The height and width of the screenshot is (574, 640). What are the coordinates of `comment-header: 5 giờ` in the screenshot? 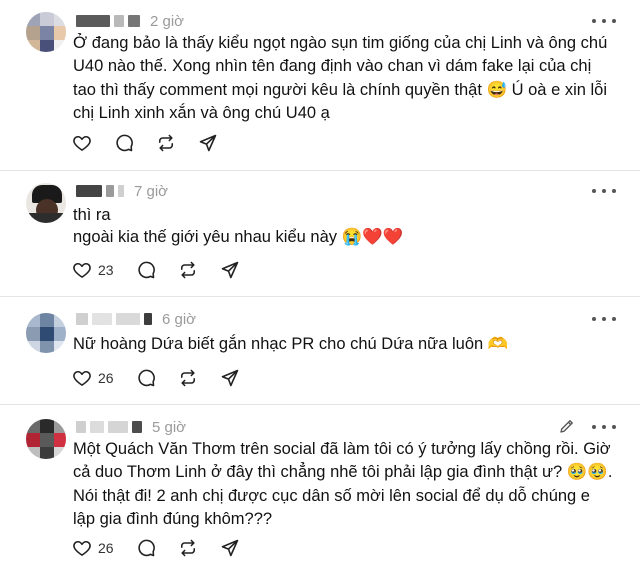 It's located at (131, 427).